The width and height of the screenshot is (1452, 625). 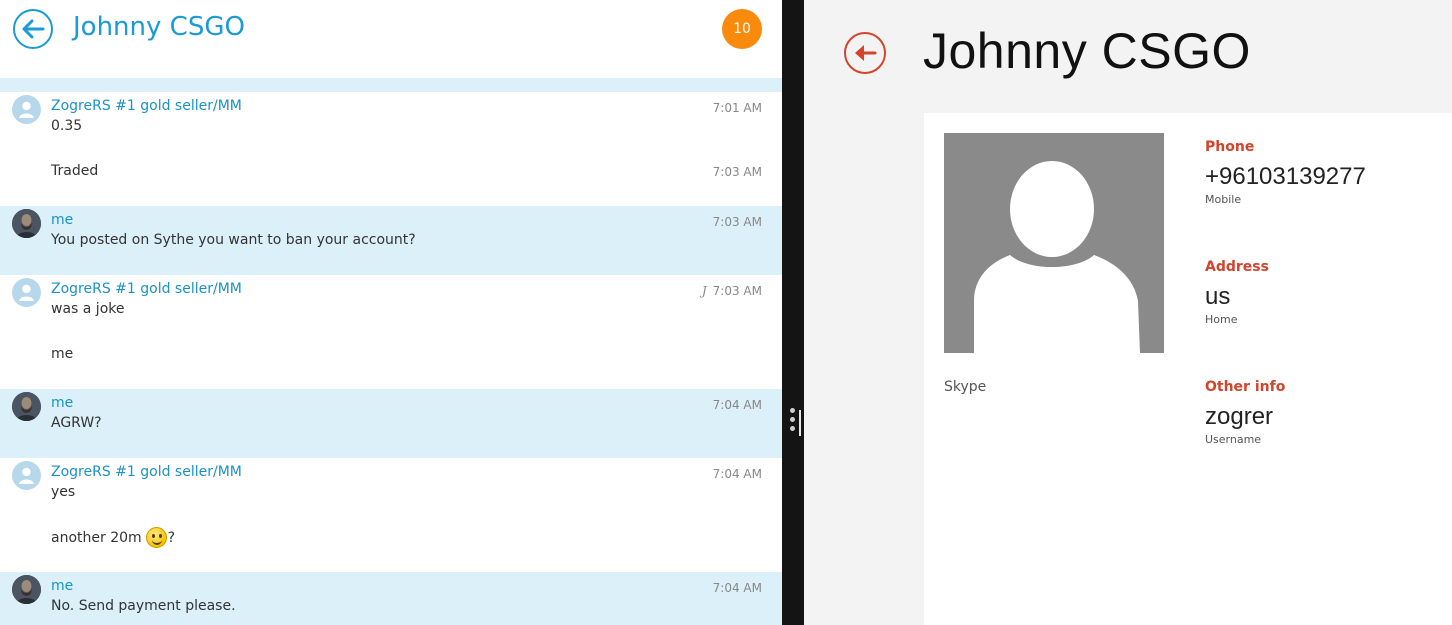 I want to click on username-value: zogrer, so click(x=1245, y=417).